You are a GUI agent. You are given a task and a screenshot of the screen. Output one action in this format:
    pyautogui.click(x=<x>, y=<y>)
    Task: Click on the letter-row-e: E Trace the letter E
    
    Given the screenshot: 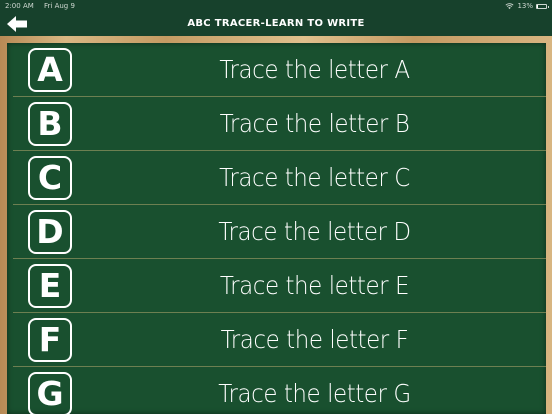 What is the action you would take?
    pyautogui.click(x=279, y=286)
    